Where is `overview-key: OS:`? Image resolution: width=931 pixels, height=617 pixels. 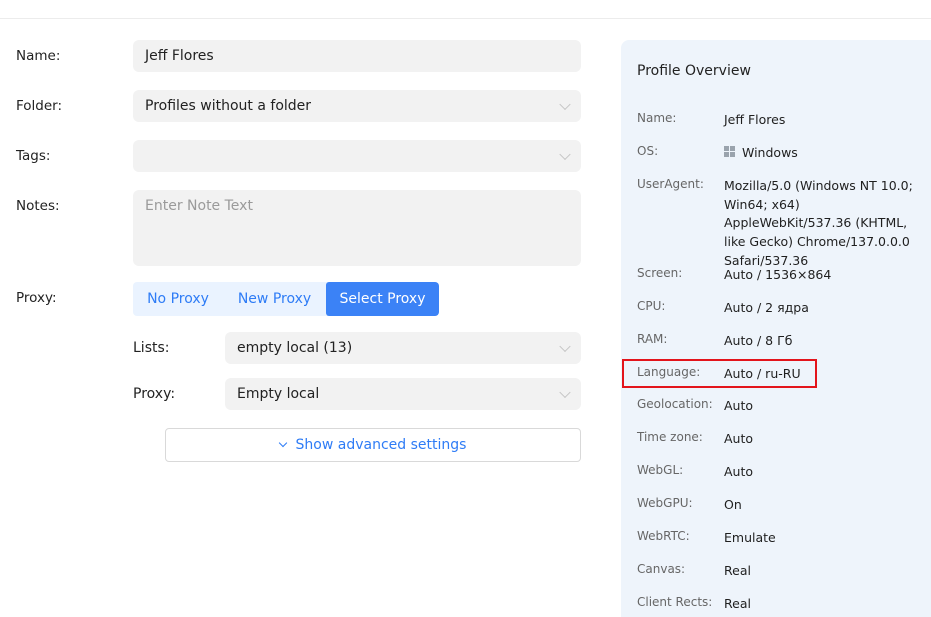
overview-key: OS: is located at coordinates (648, 151).